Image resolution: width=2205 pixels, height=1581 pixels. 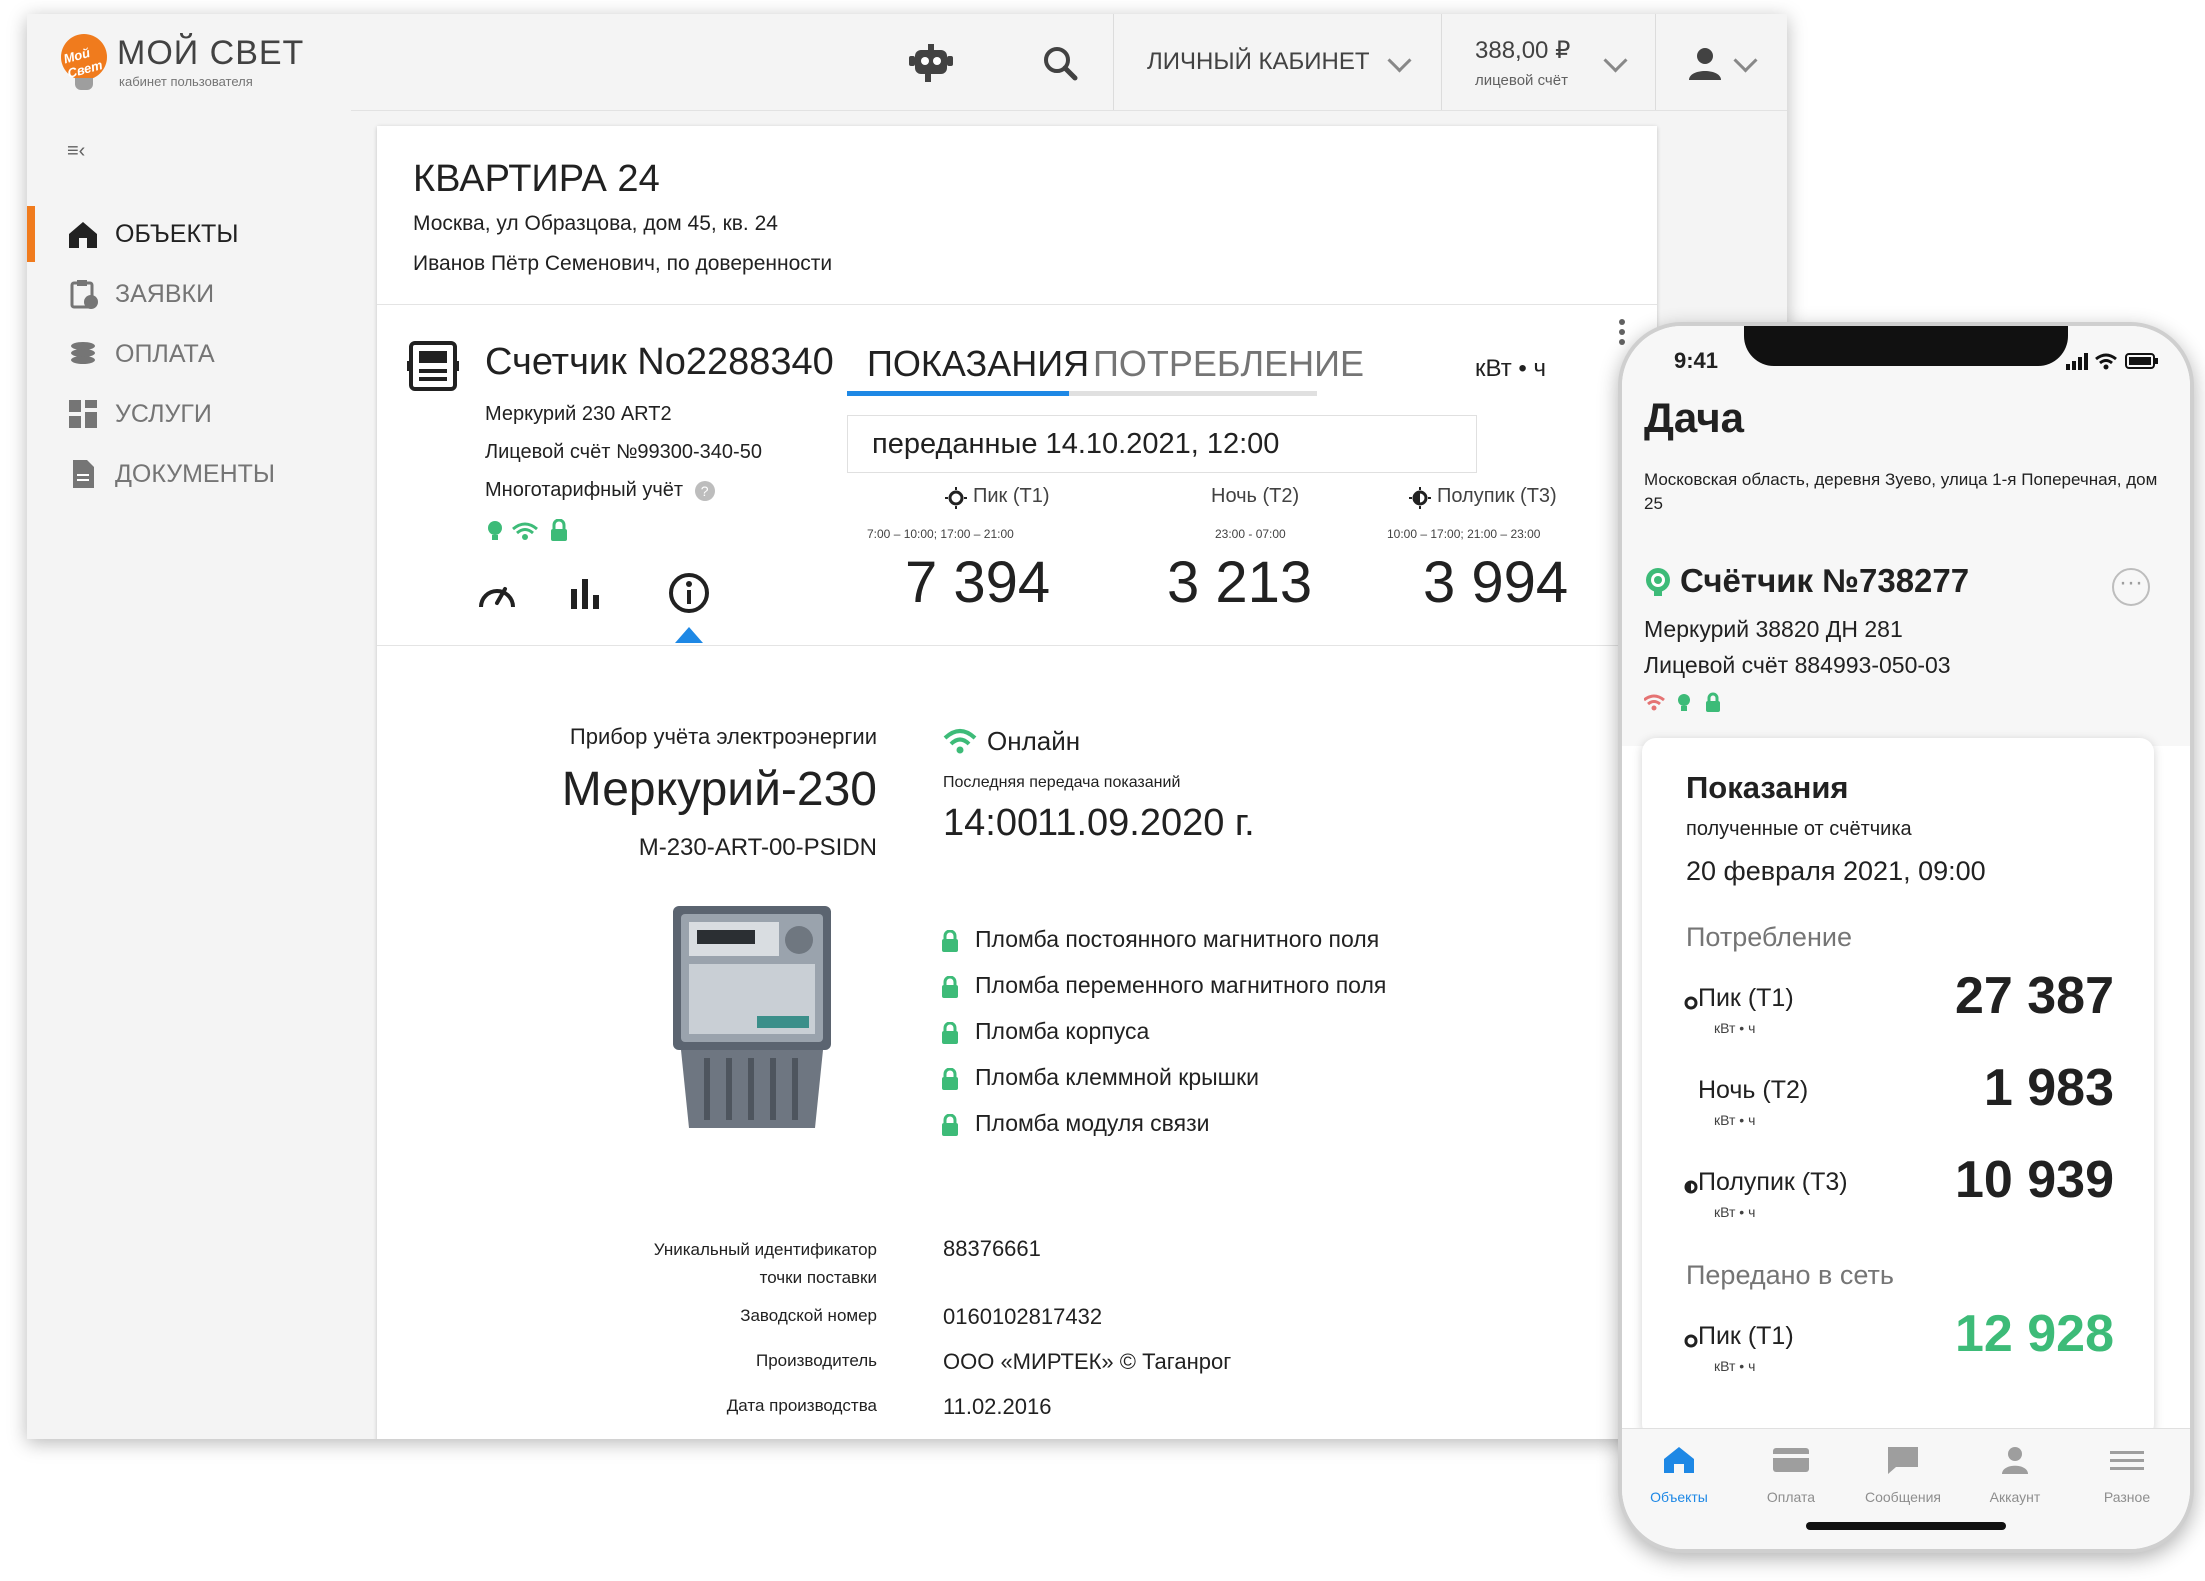 What do you see at coordinates (1696, 360) in the screenshot?
I see `status-time: 9:41` at bounding box center [1696, 360].